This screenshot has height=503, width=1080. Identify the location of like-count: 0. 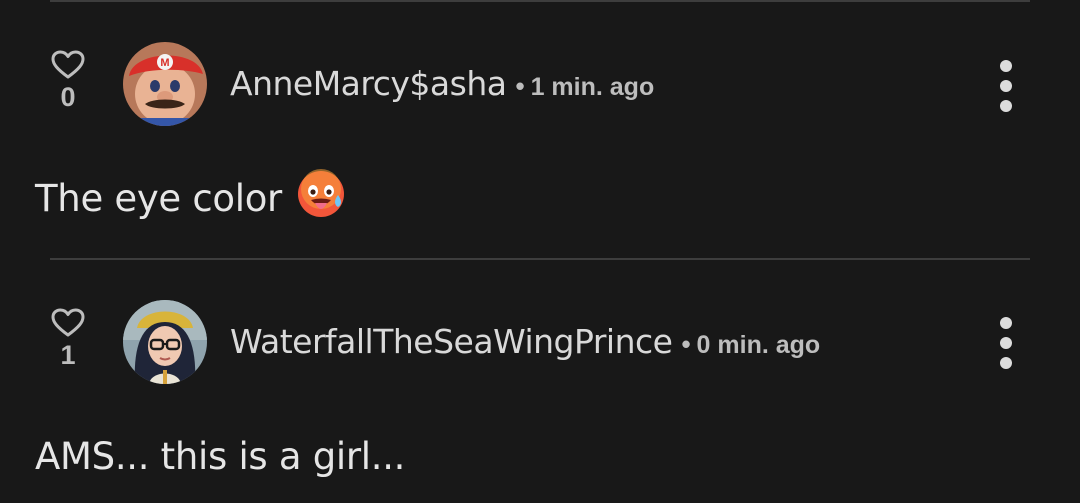
(68, 97).